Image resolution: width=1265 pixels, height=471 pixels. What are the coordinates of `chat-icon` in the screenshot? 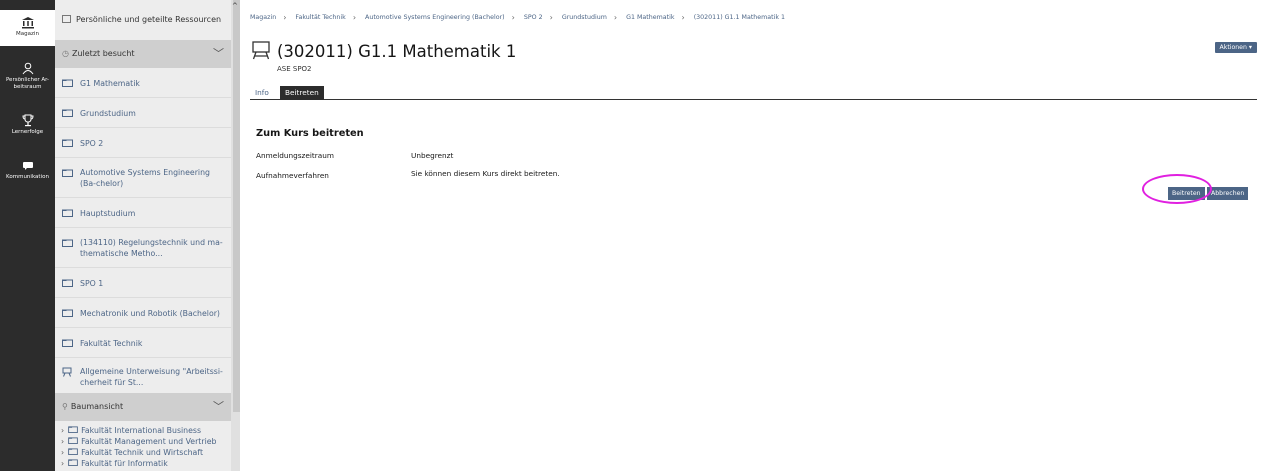 It's located at (27, 165).